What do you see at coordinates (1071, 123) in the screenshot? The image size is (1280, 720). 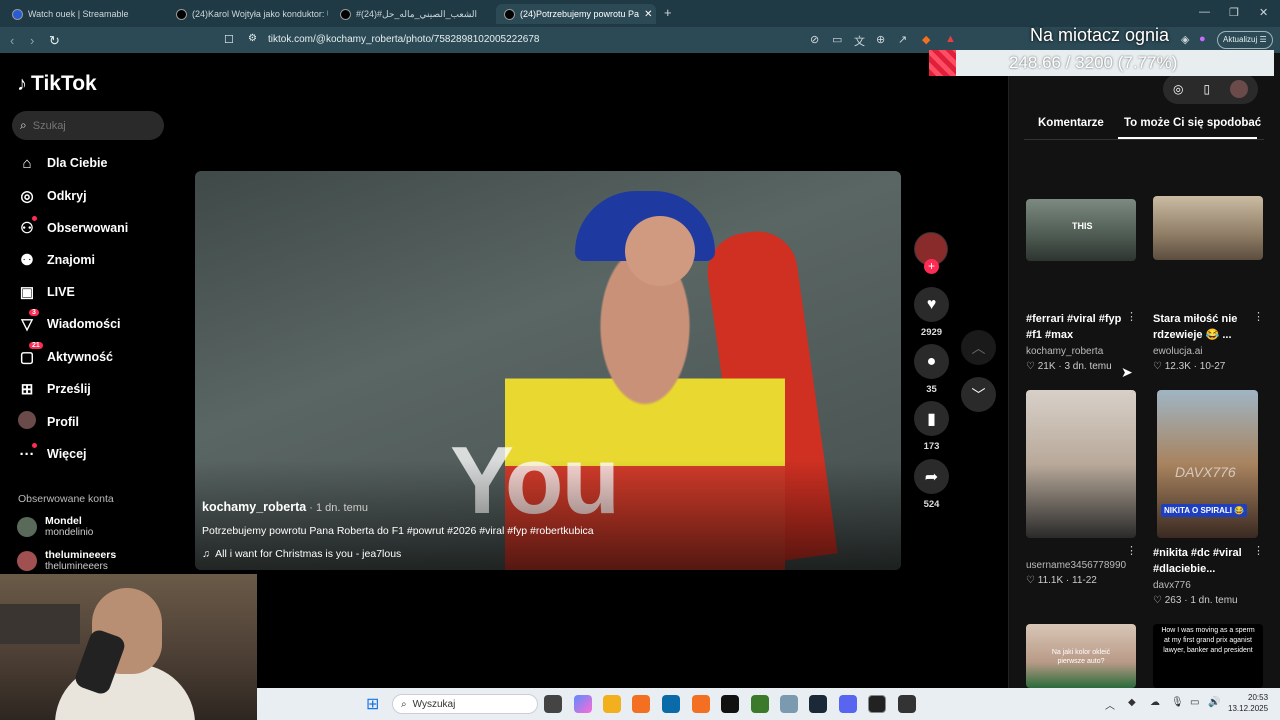 I see `tab-comments: Komentarze` at bounding box center [1071, 123].